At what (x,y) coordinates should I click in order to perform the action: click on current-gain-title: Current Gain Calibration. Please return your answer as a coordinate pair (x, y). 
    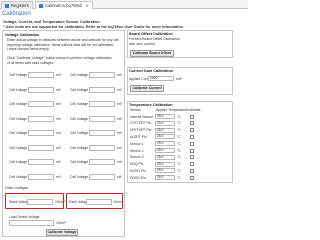
    Looking at the image, I should click on (151, 71).